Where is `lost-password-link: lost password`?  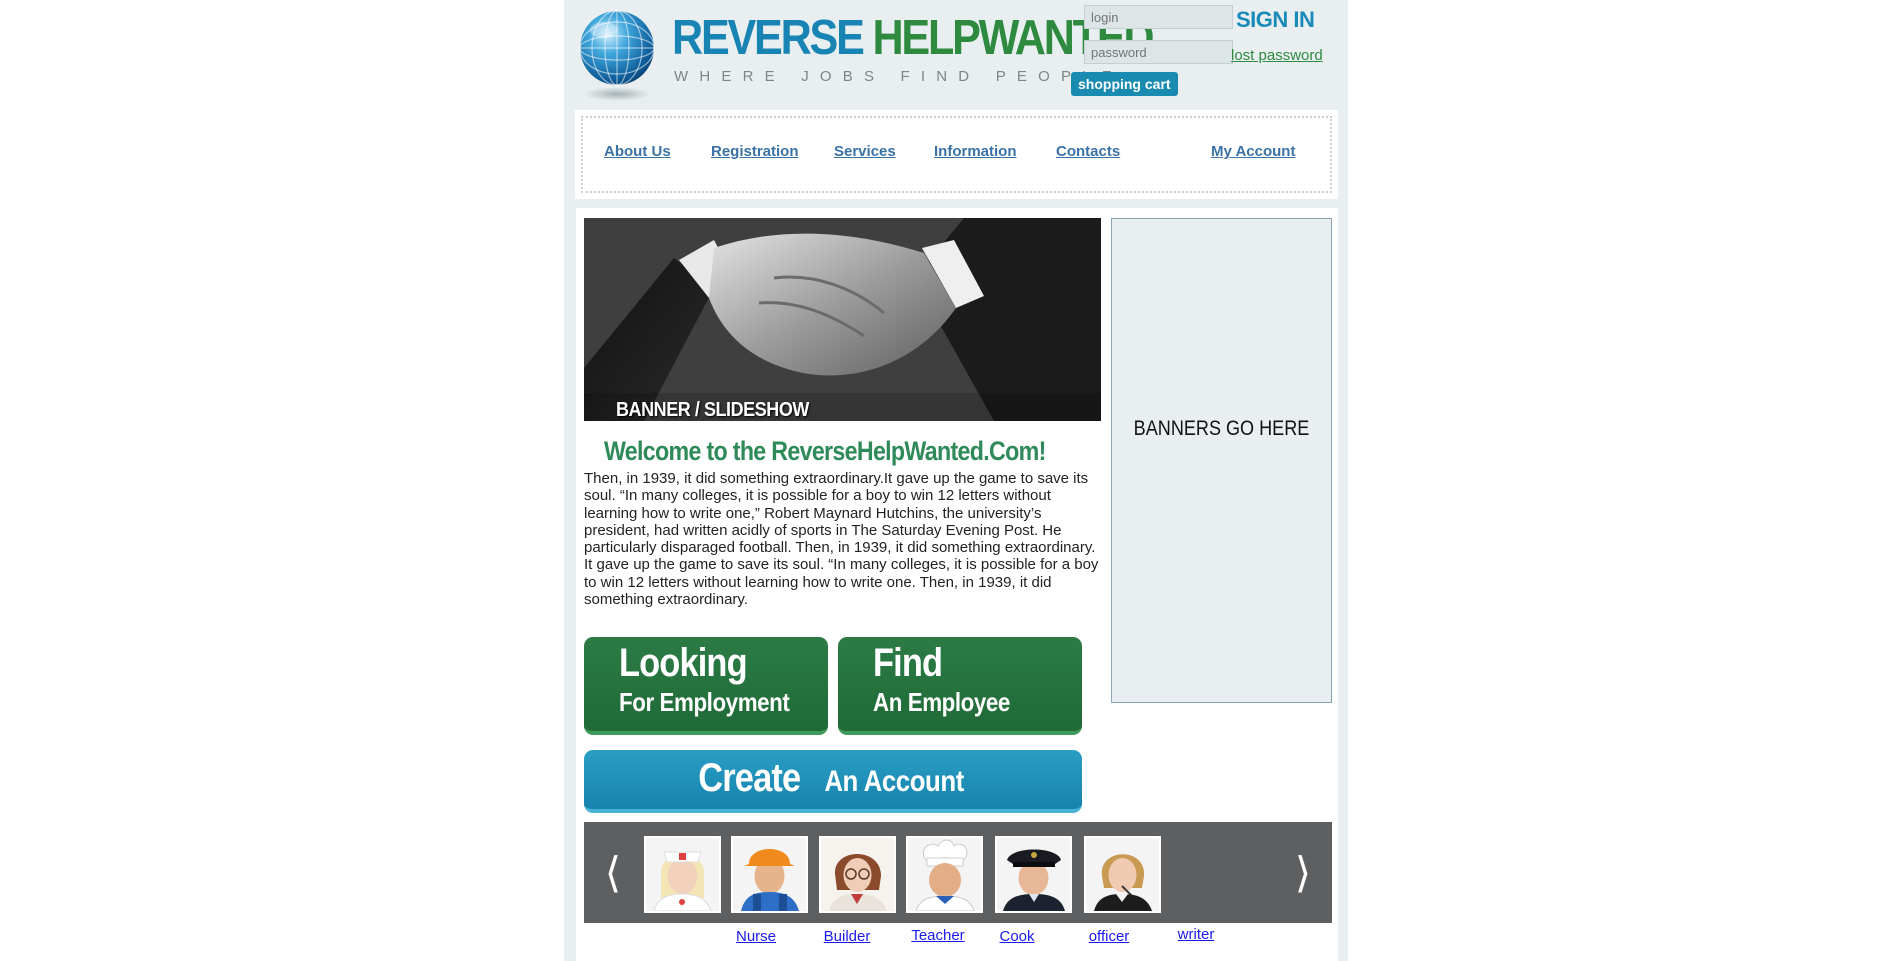 lost-password-link: lost password is located at coordinates (1277, 55).